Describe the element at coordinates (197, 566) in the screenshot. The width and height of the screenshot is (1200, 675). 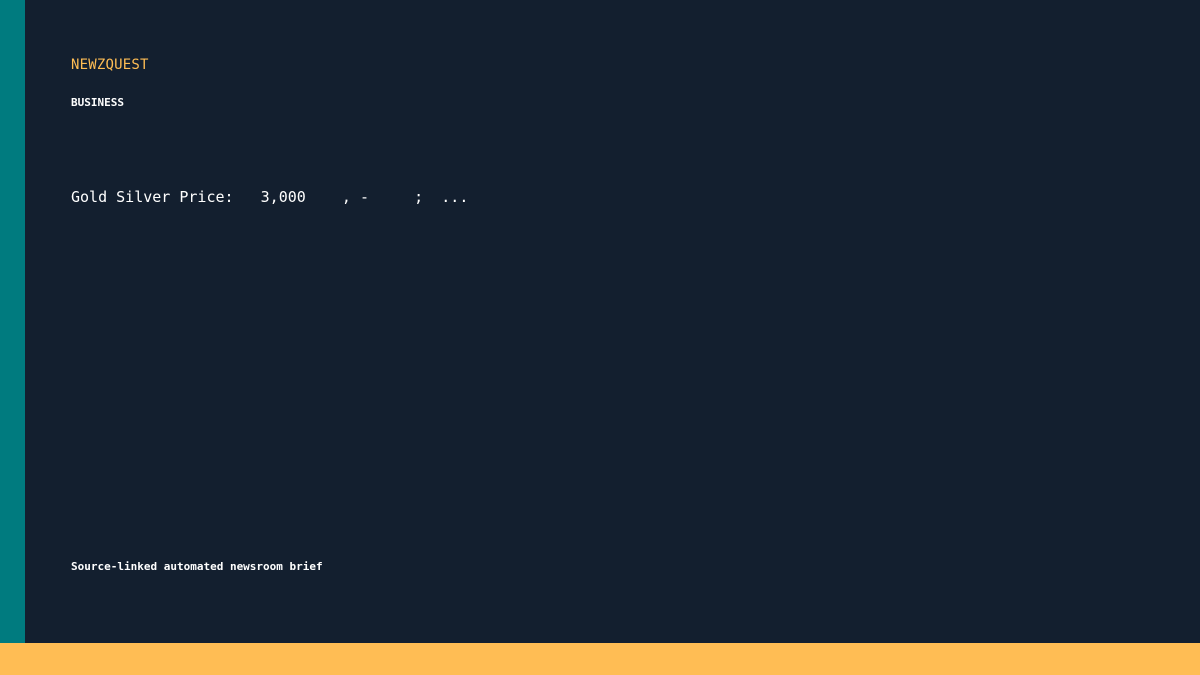
I see `footer-note: Source-linked automated newsroom brief` at that location.